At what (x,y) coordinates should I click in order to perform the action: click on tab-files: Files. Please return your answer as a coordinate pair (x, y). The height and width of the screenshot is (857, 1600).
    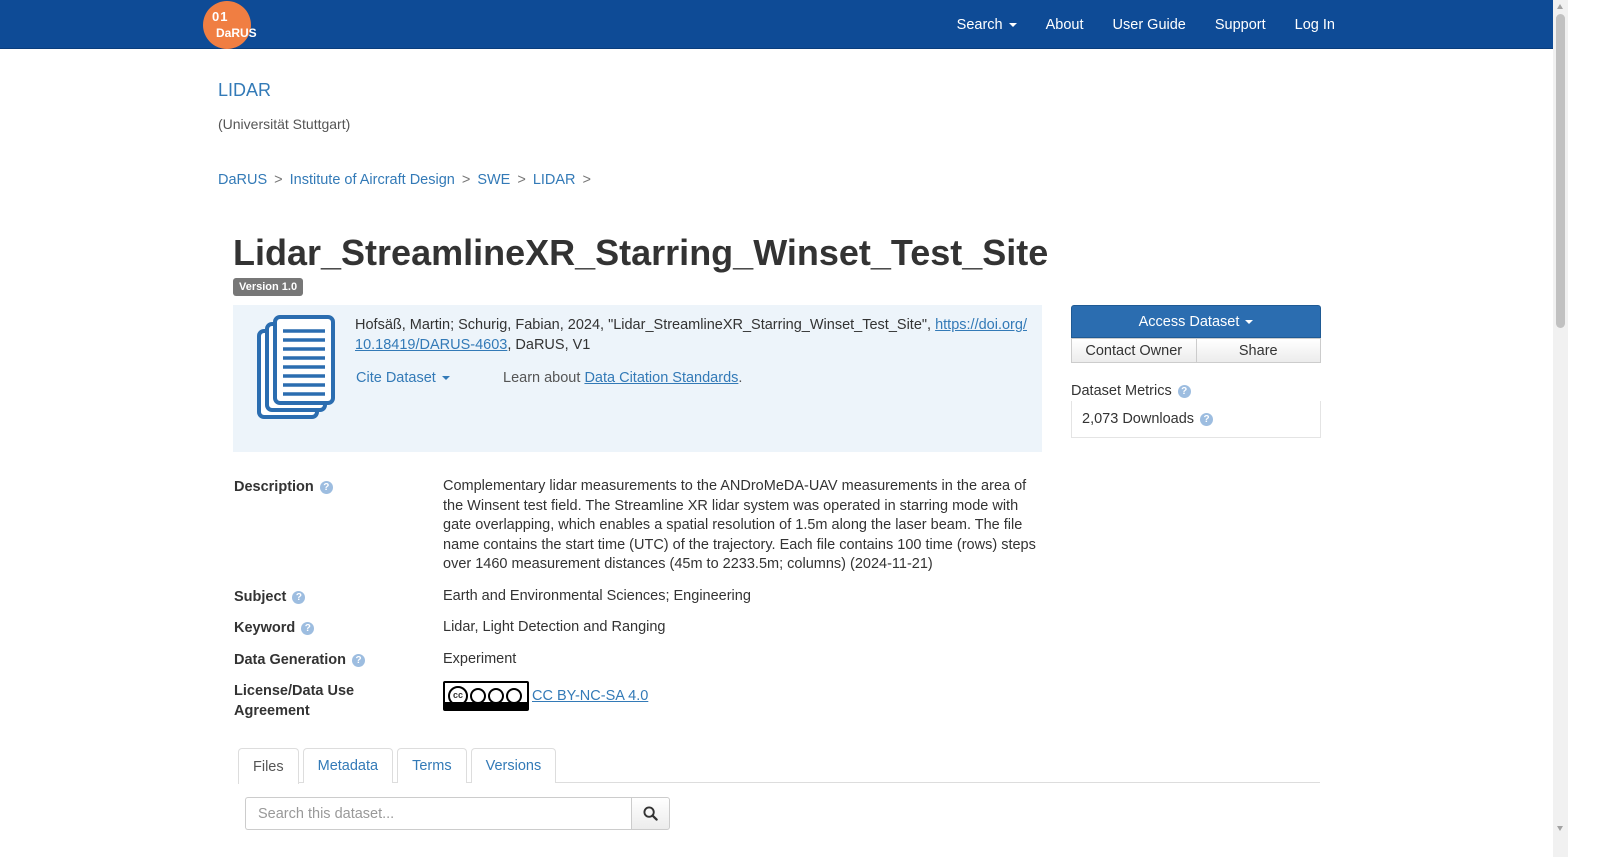
    Looking at the image, I should click on (268, 766).